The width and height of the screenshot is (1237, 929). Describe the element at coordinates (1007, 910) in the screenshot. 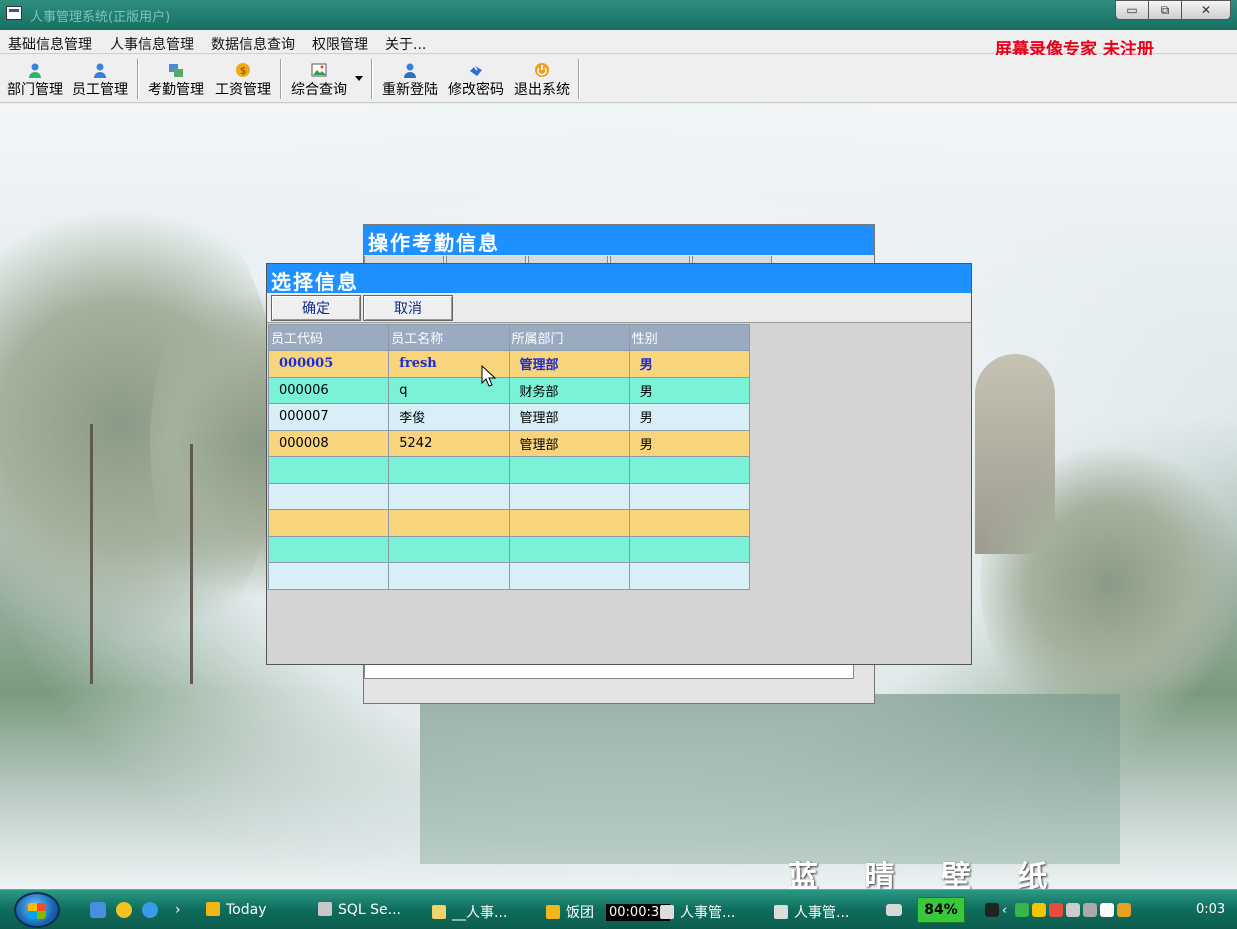

I see `tray-expand-icon: ‹` at that location.